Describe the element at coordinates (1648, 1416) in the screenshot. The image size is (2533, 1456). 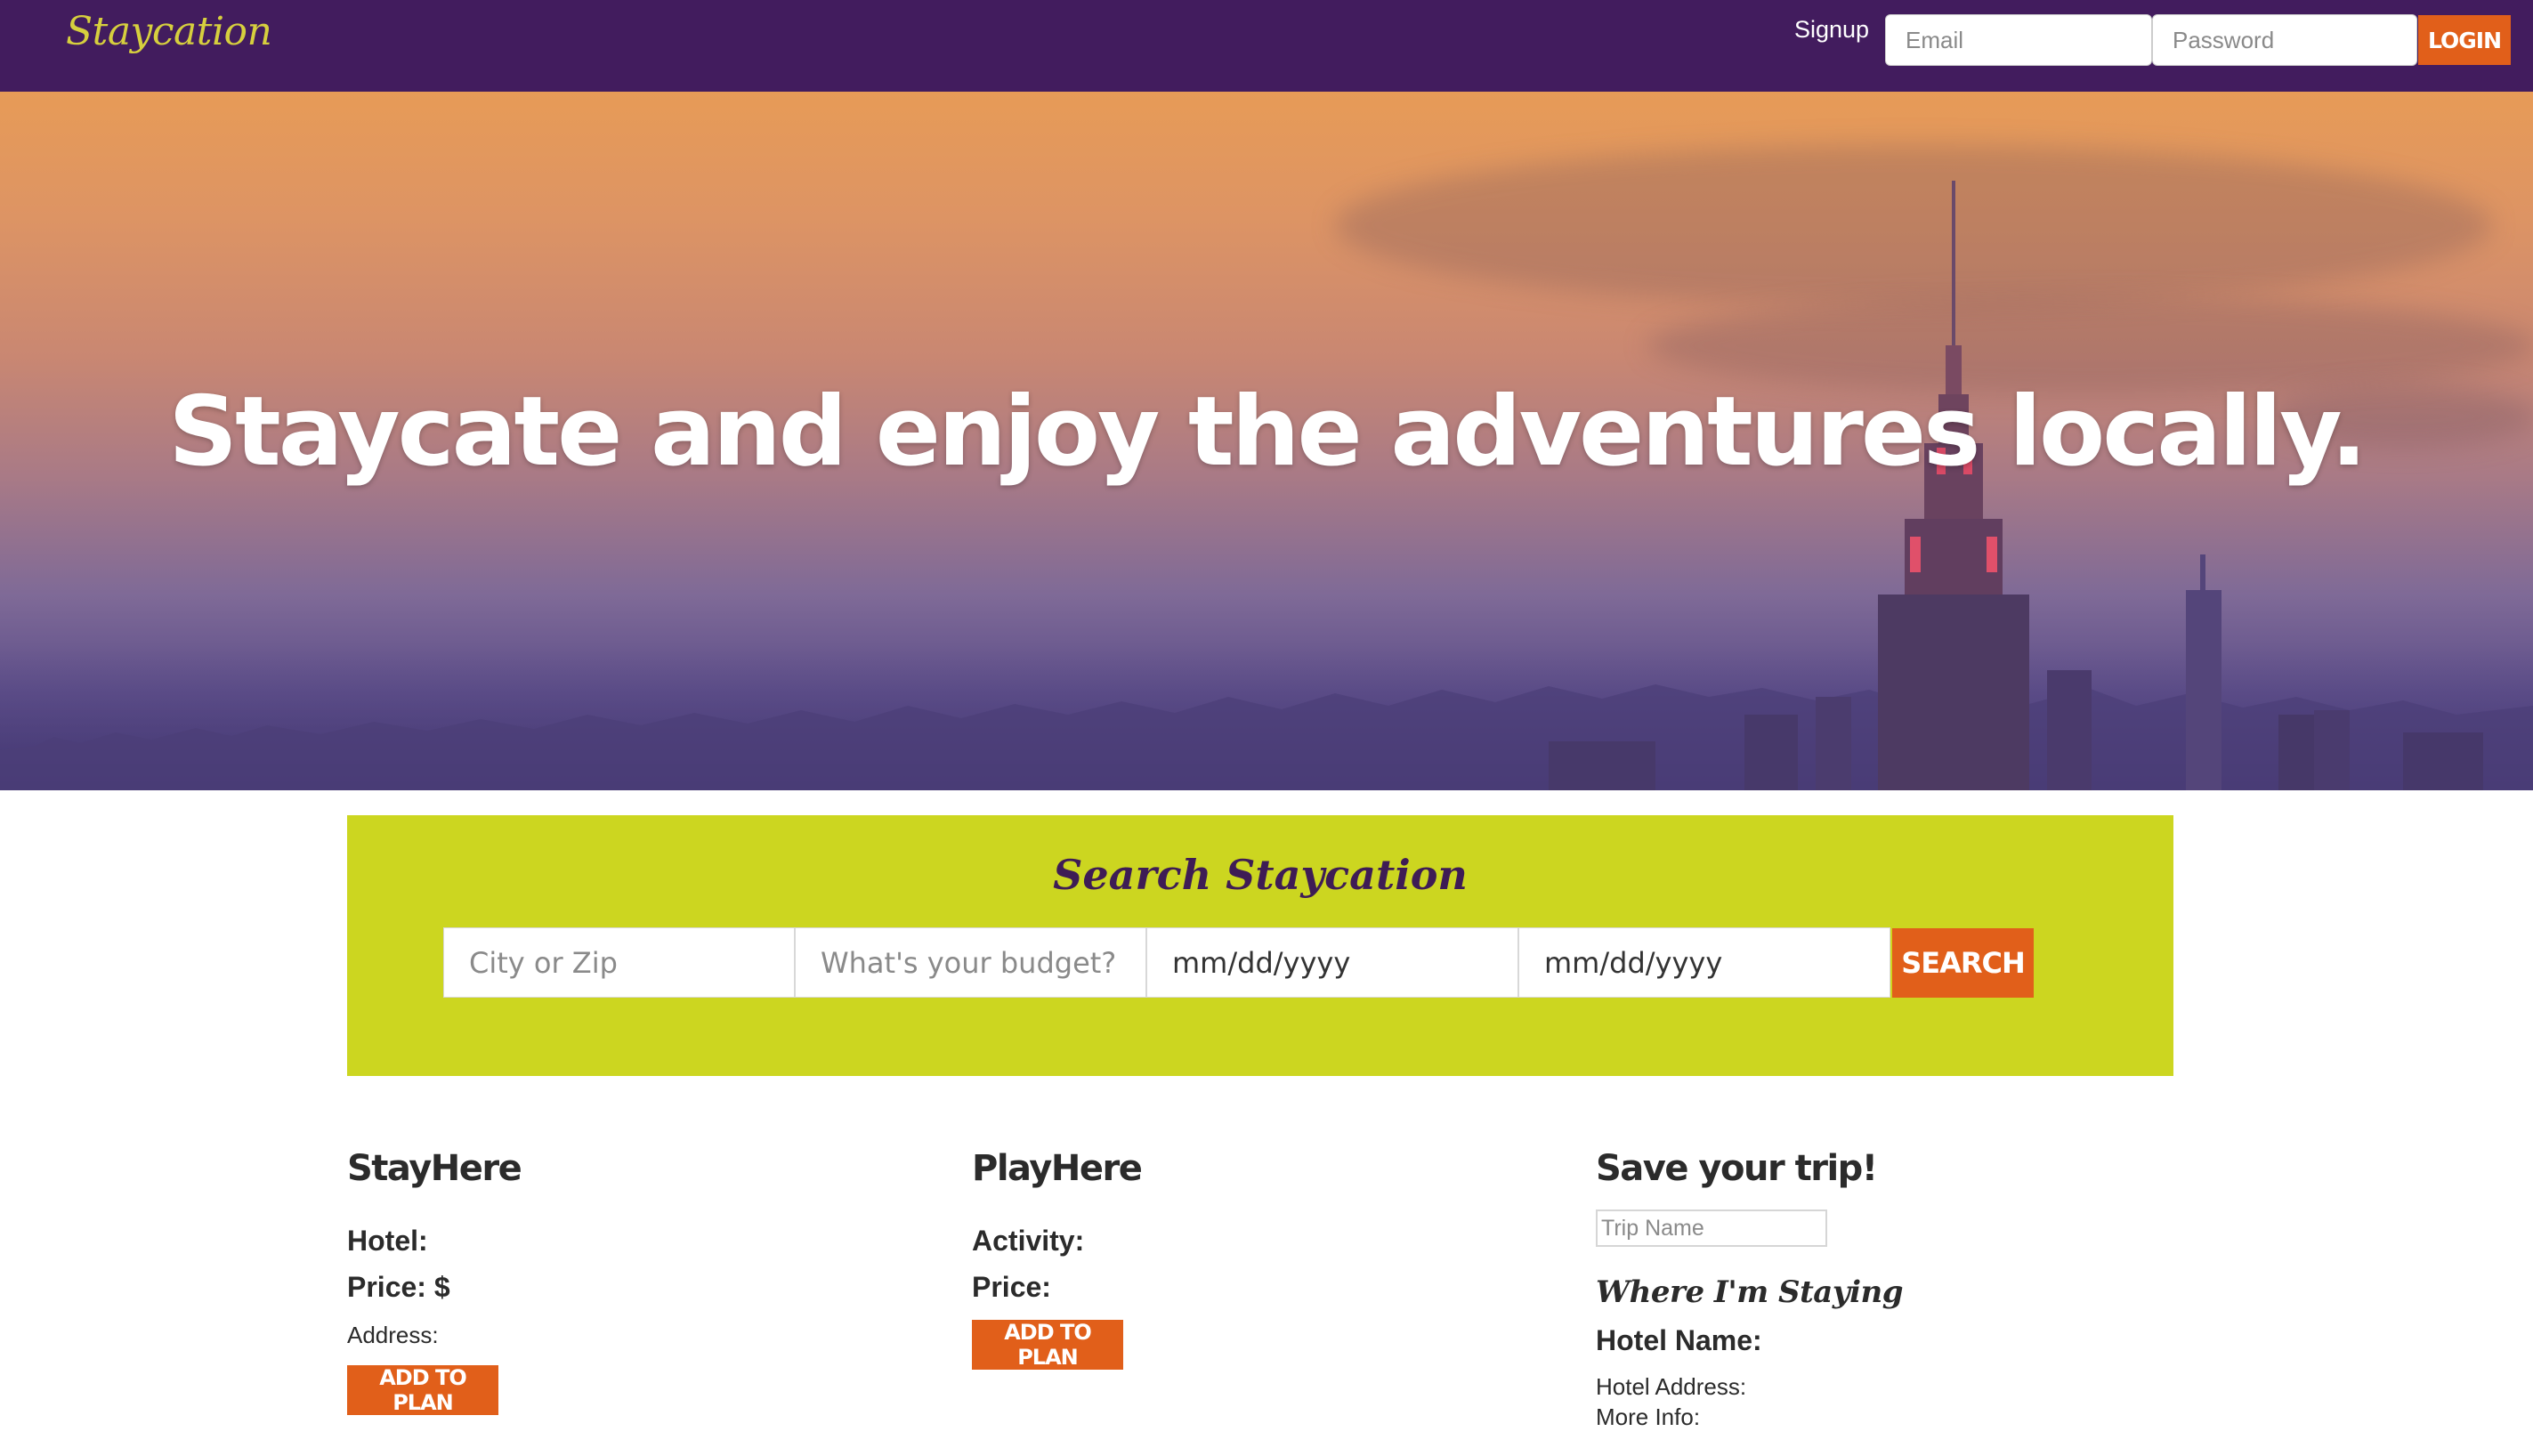
I see `more-info-label: More Info:` at that location.